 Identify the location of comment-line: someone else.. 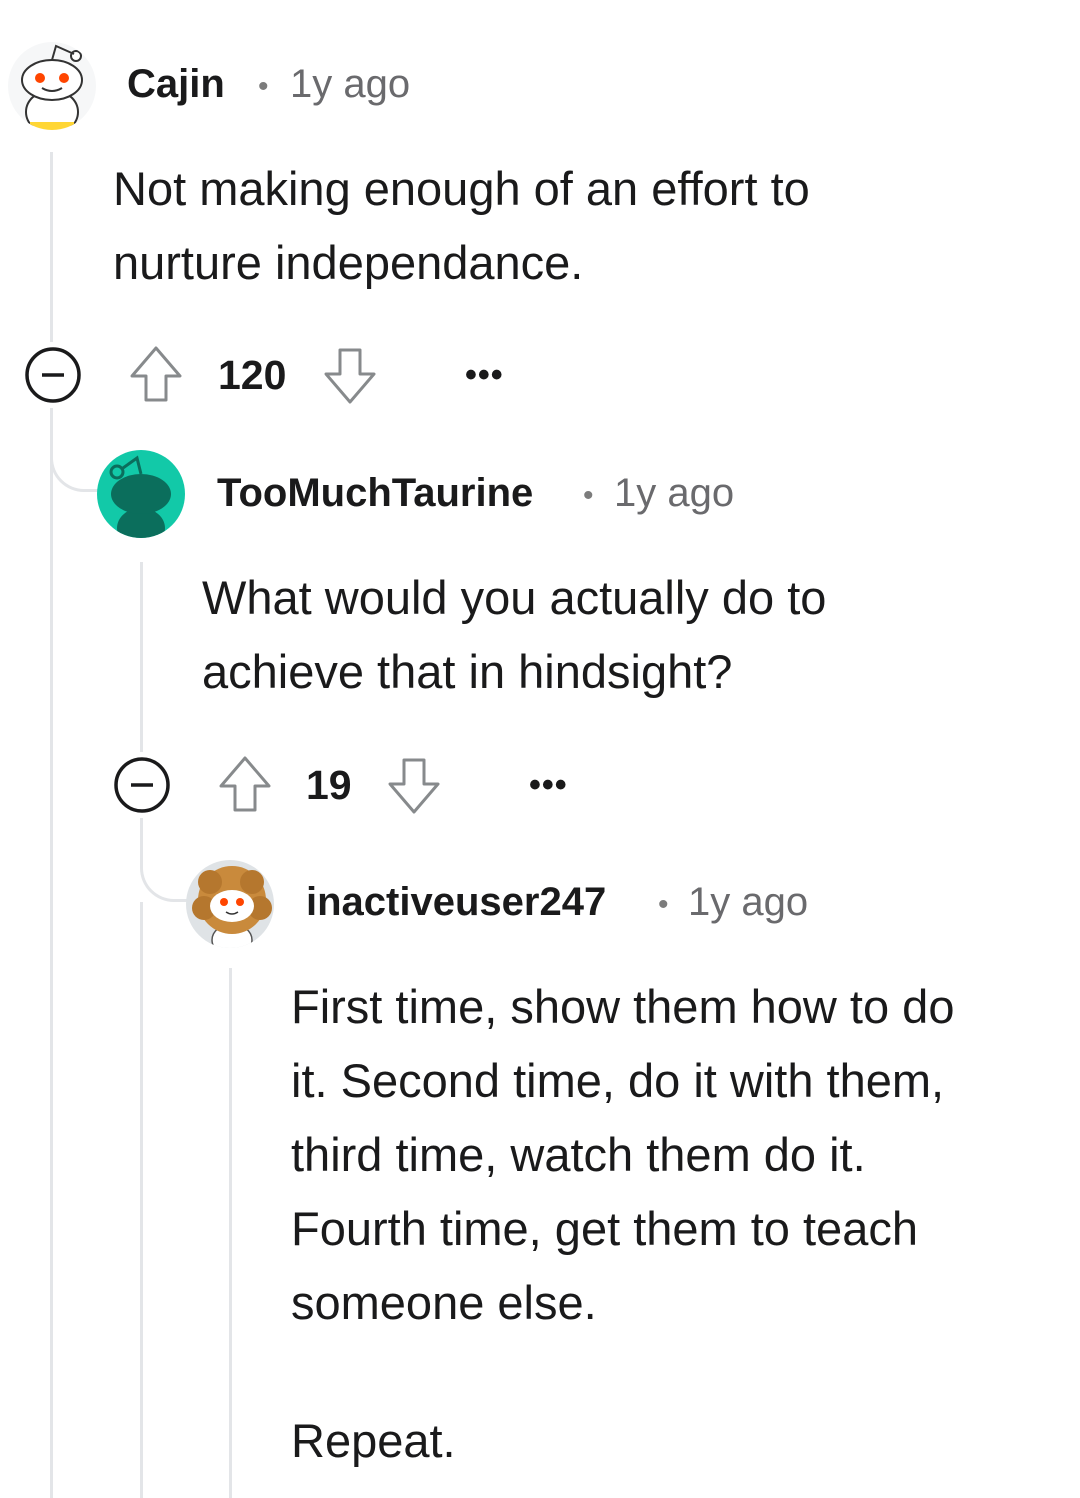
(444, 1302).